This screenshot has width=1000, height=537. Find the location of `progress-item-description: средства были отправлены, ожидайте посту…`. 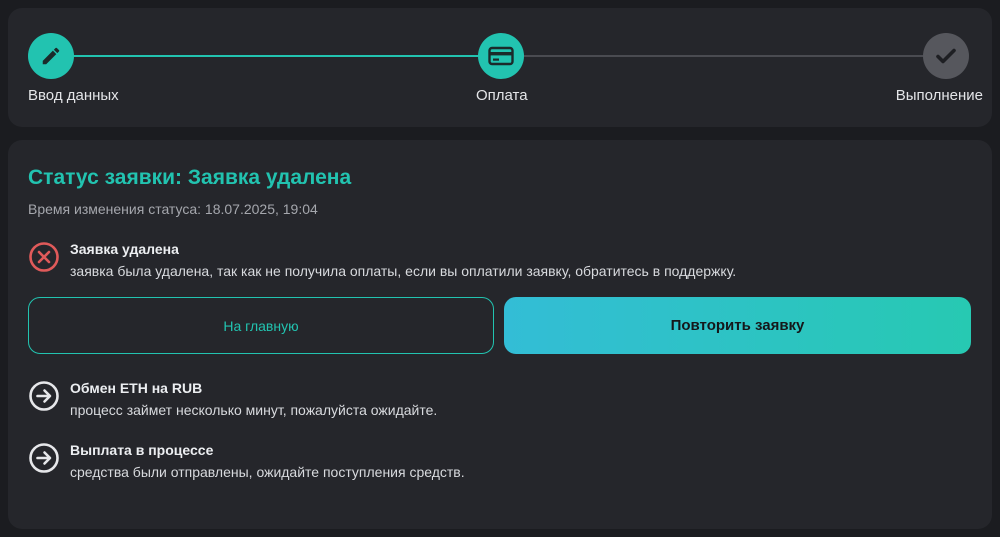

progress-item-description: средства были отправлены, ожидайте посту… is located at coordinates (267, 472).